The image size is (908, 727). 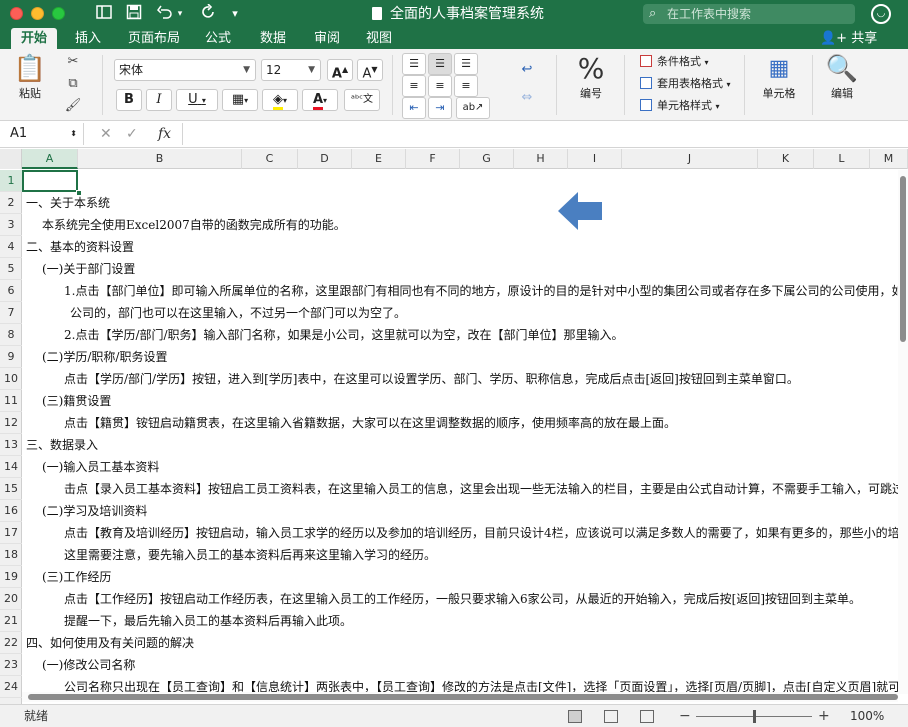 What do you see at coordinates (595, 159) in the screenshot?
I see `column-header-i: I` at bounding box center [595, 159].